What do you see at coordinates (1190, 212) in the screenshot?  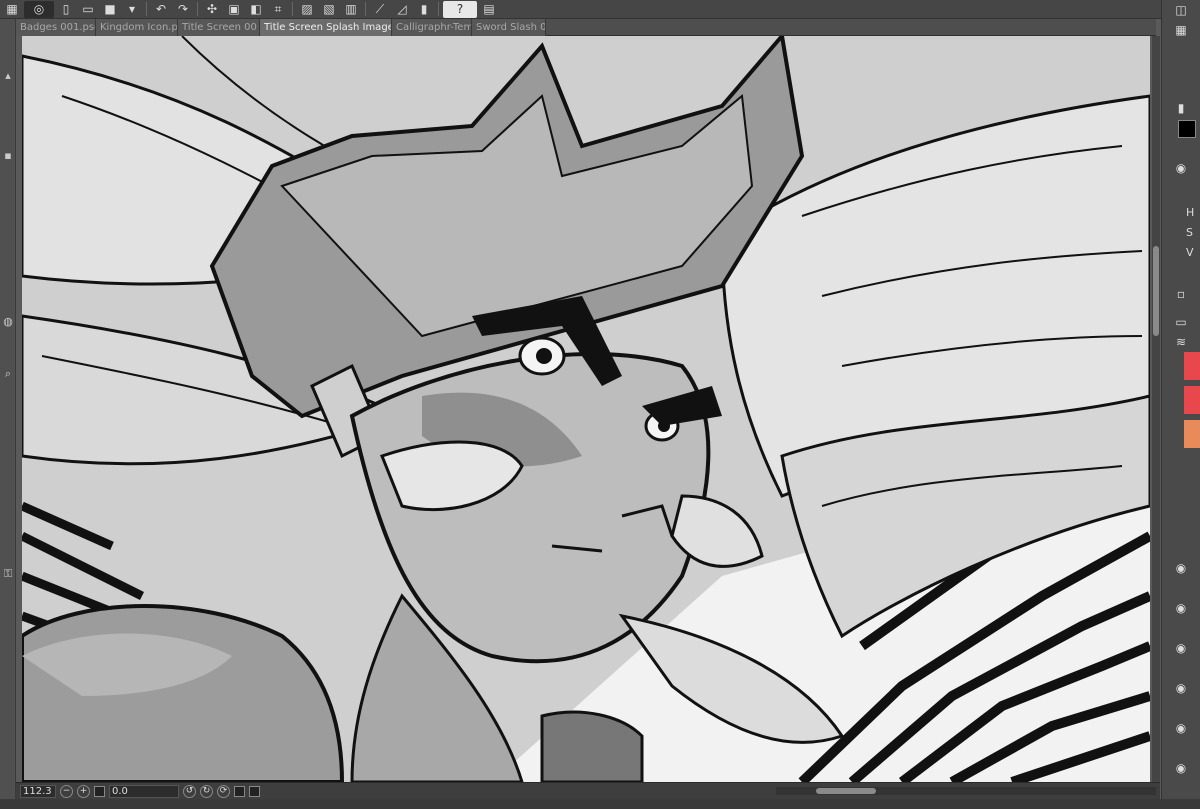 I see `hue-label: H` at bounding box center [1190, 212].